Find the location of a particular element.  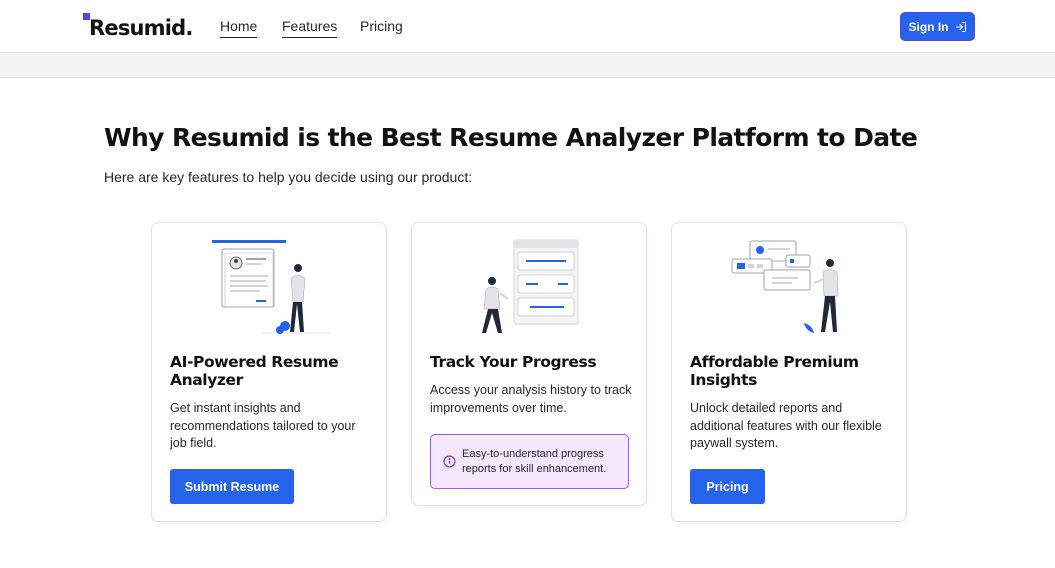

nav-pricing-link: Pricing is located at coordinates (381, 27).